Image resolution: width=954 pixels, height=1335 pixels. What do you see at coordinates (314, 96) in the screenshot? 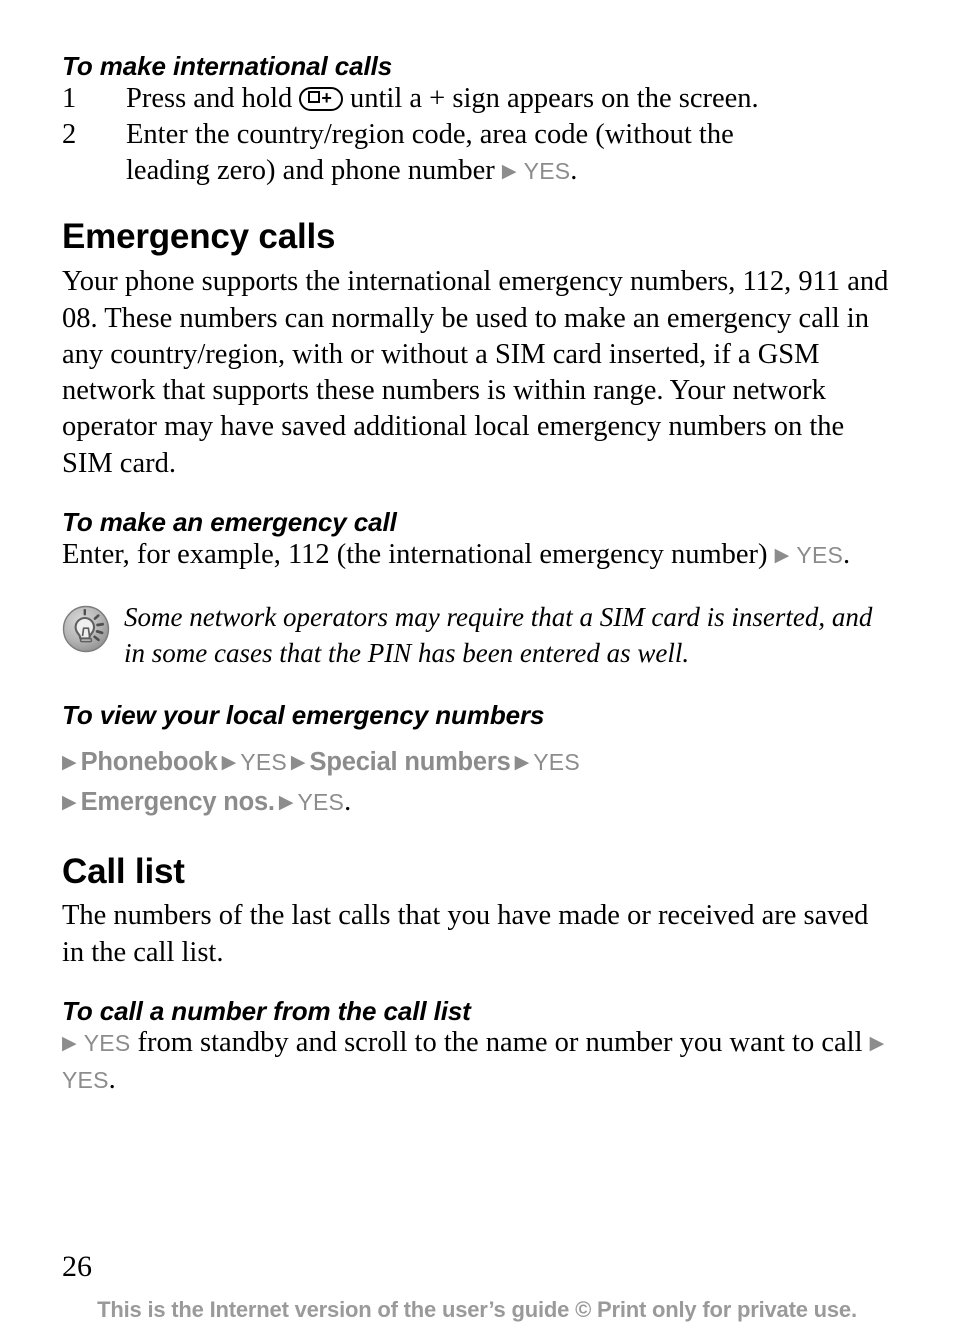
I see `key-zero-square-icon` at bounding box center [314, 96].